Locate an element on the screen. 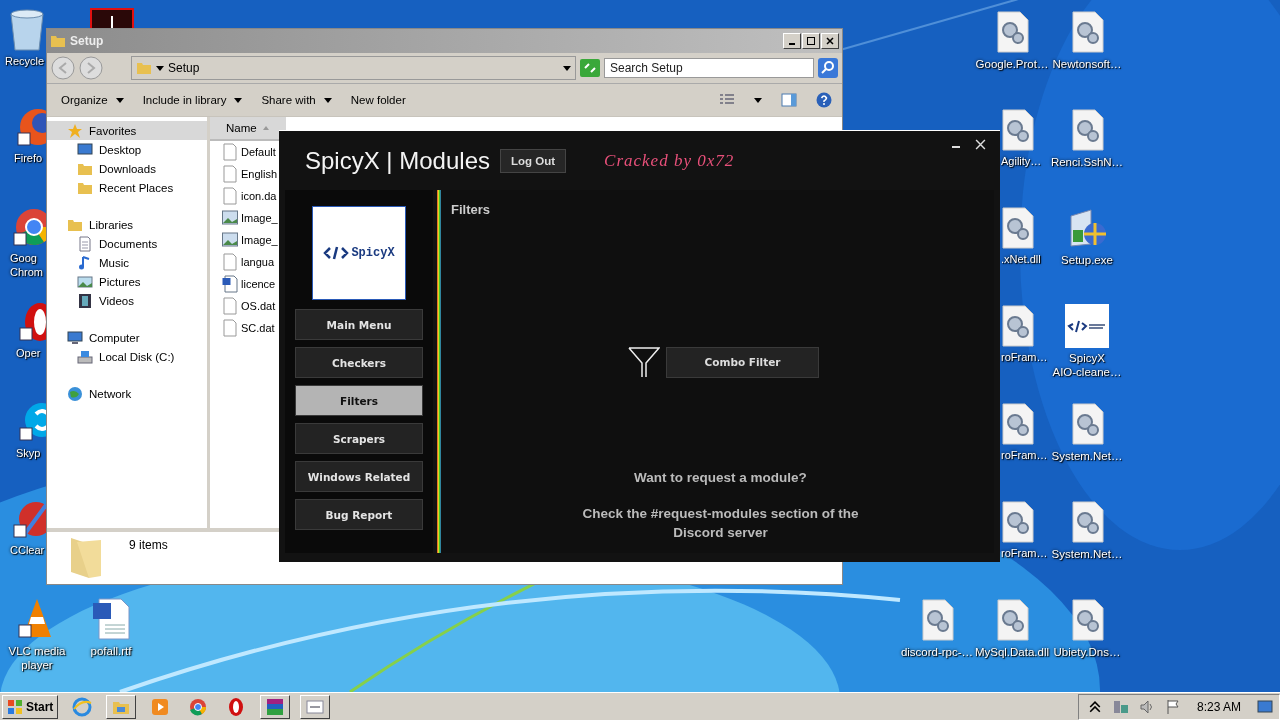  preview-pane-icon is located at coordinates (789, 100).